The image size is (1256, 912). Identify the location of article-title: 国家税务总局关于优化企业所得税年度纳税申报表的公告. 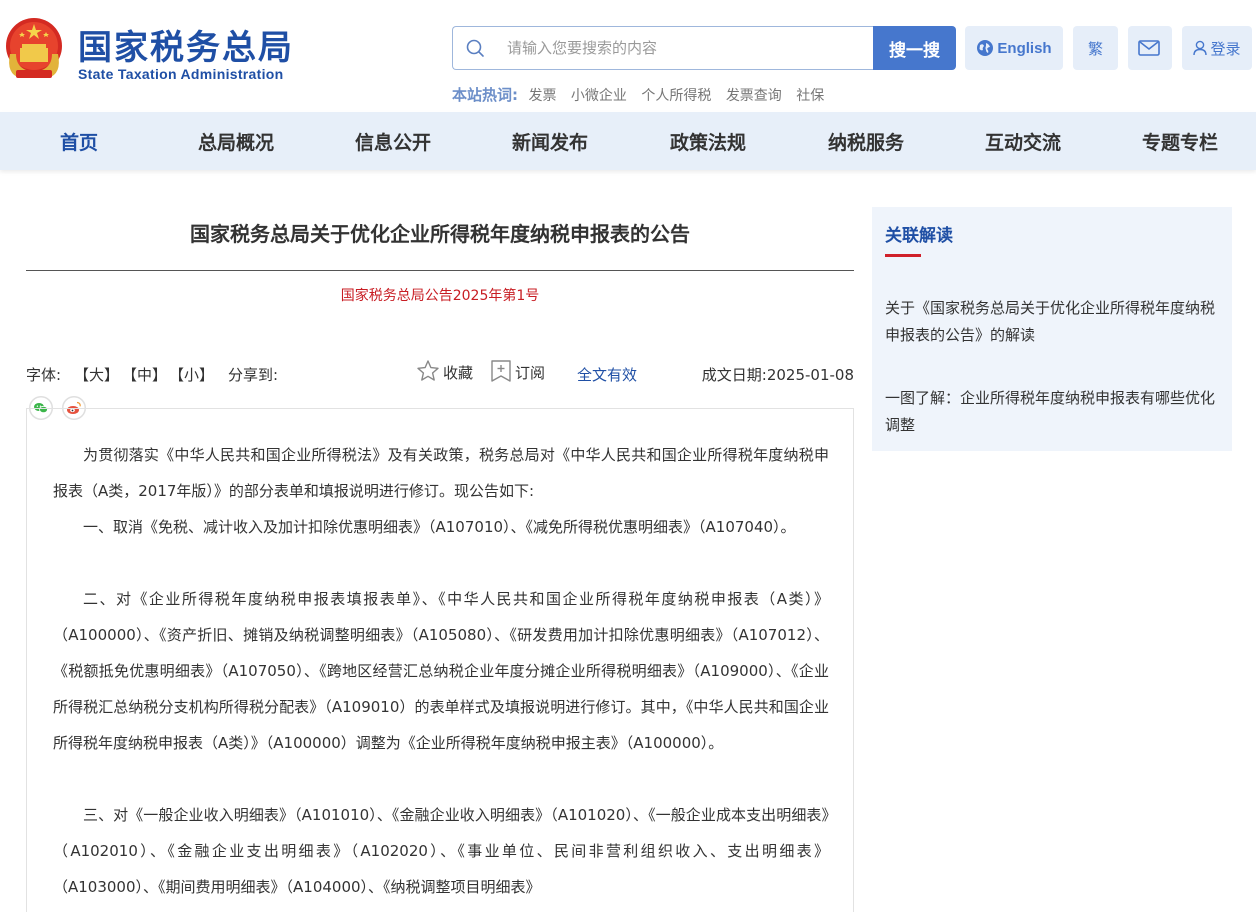
(440, 234).